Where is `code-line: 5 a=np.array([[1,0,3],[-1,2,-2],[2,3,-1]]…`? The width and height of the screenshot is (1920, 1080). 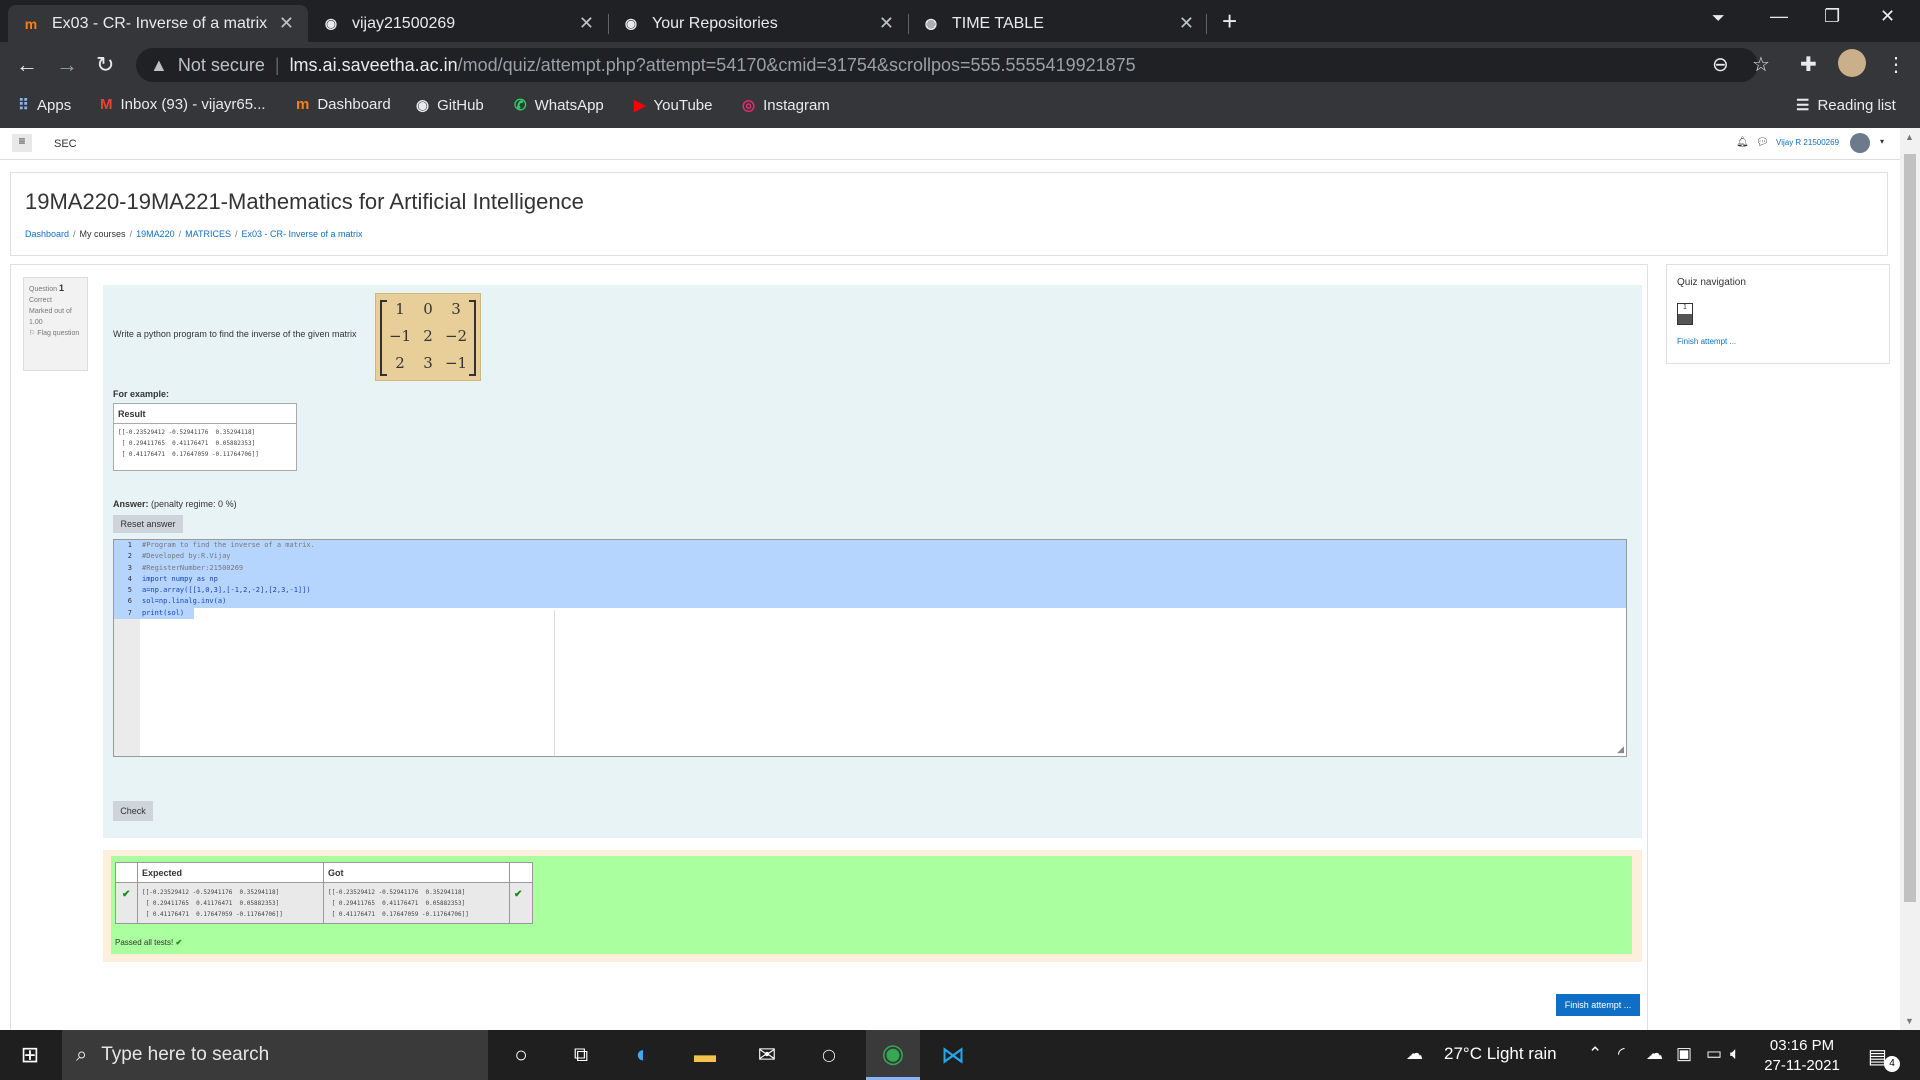 code-line: 5 a=np.array([[1,0,3],[-1,2,-2],[2,3,-1]]… is located at coordinates (870, 591).